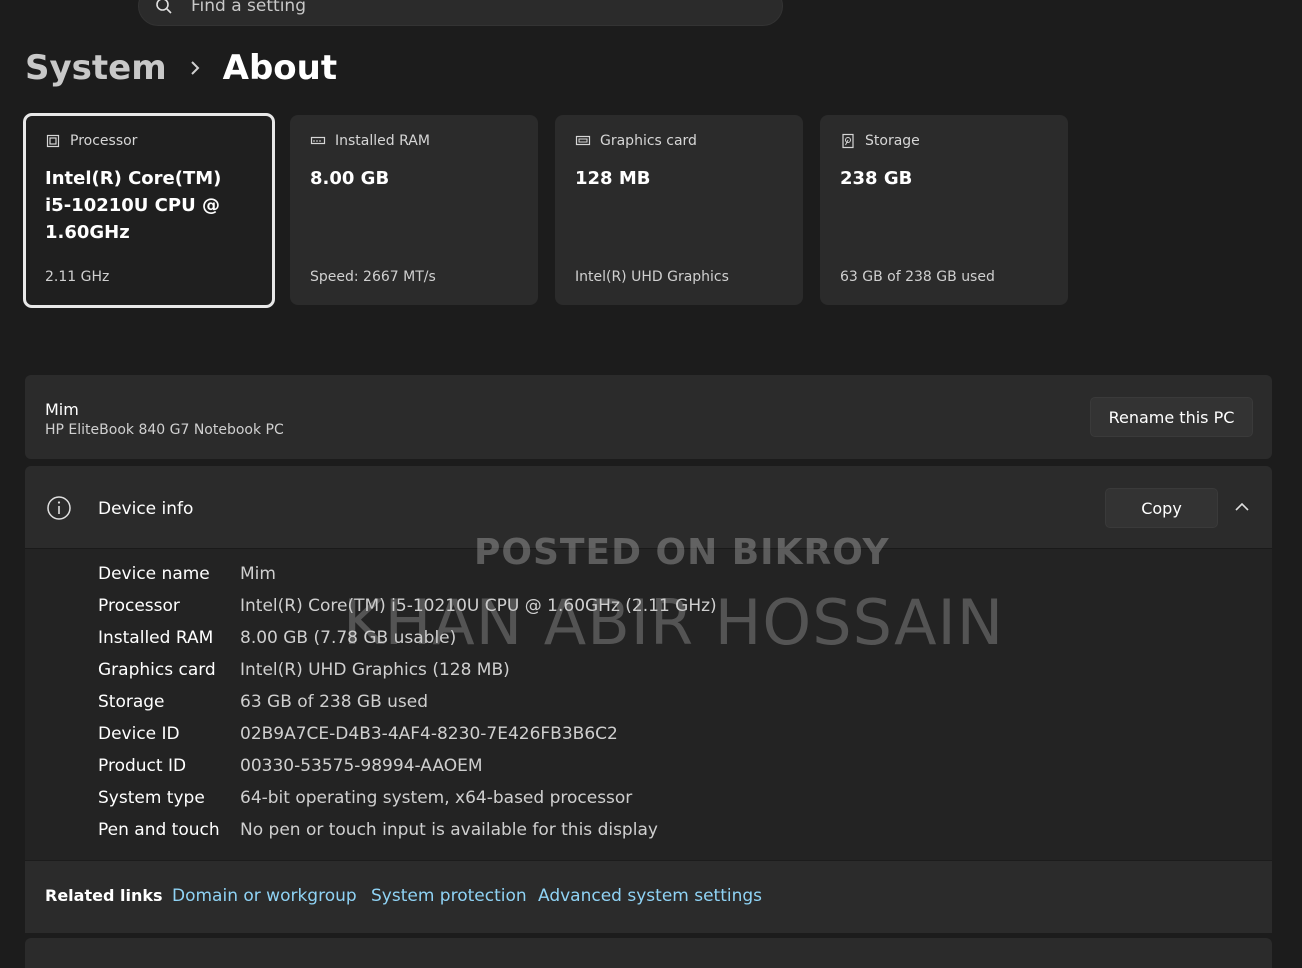 The image size is (1302, 968). What do you see at coordinates (350, 178) in the screenshot?
I see `card-value: 8.00 GB` at bounding box center [350, 178].